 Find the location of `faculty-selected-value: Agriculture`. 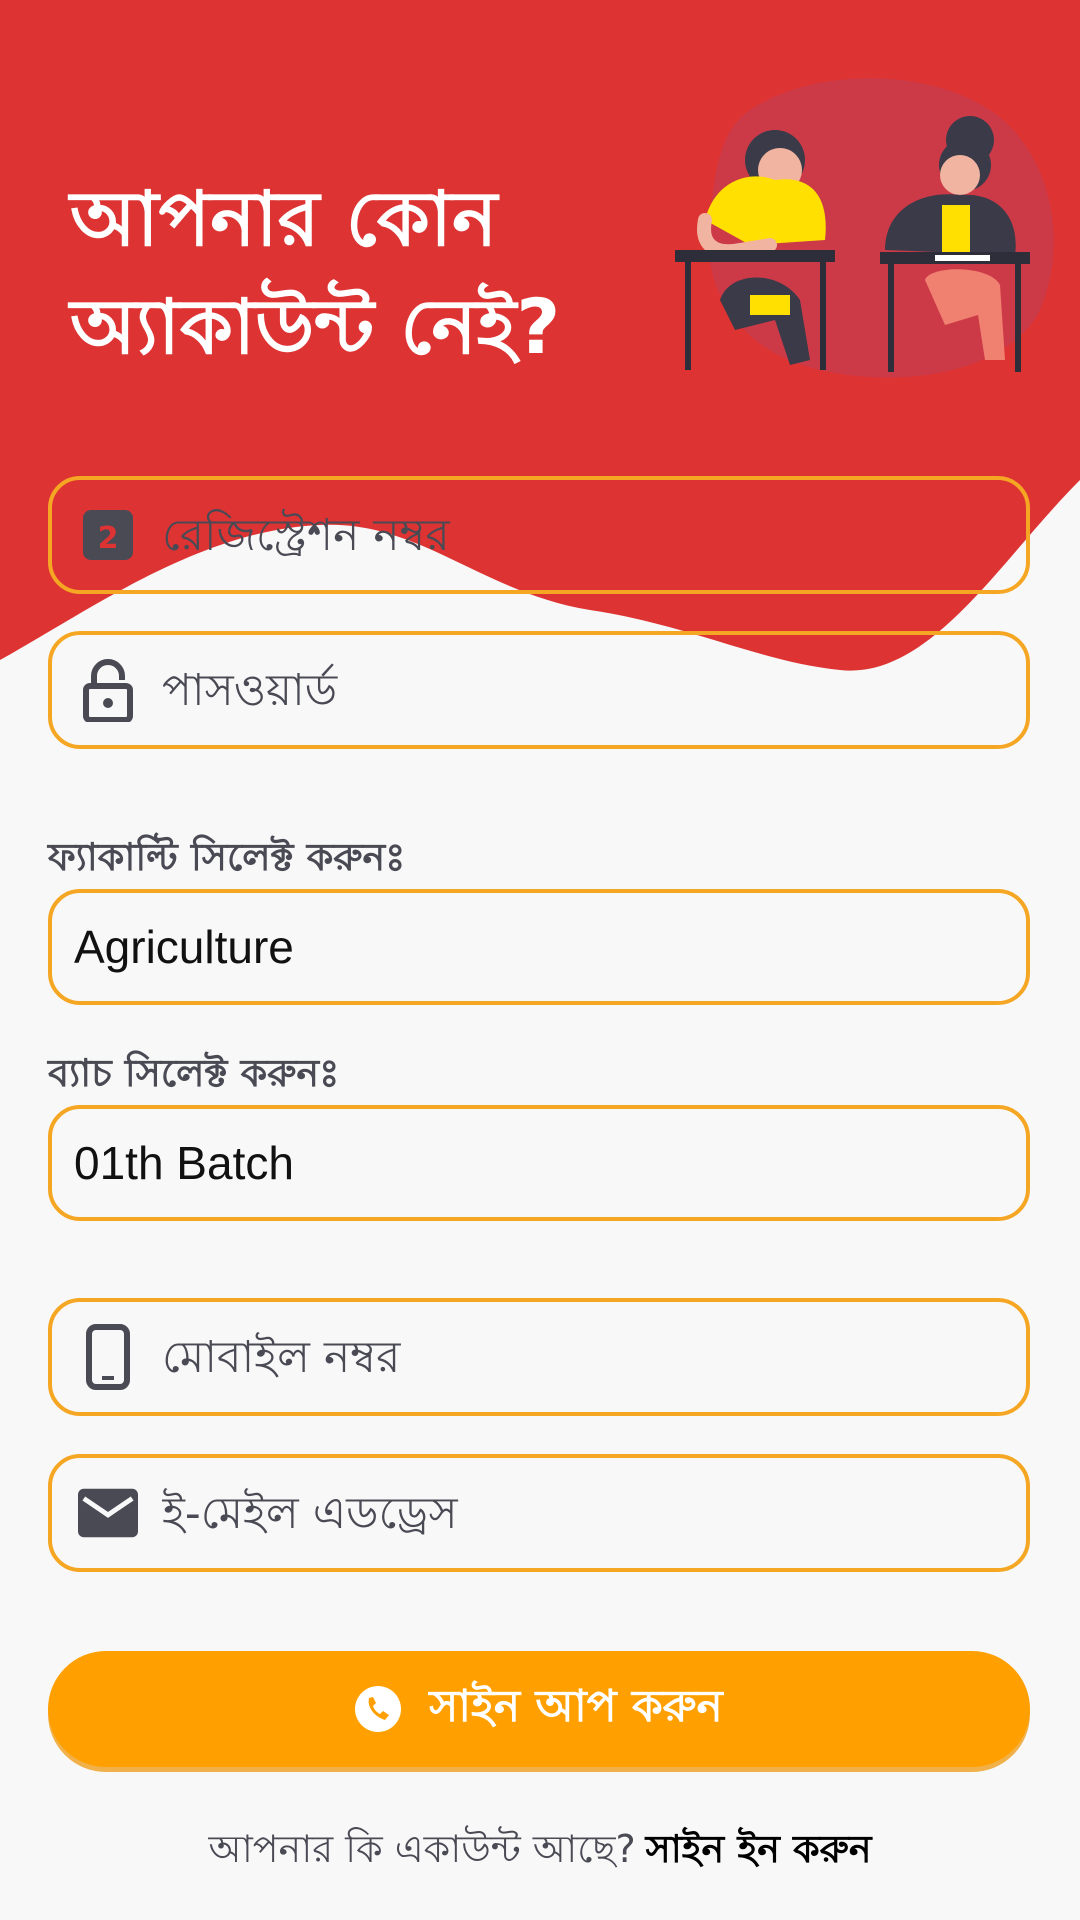

faculty-selected-value: Agriculture is located at coordinates (184, 947).